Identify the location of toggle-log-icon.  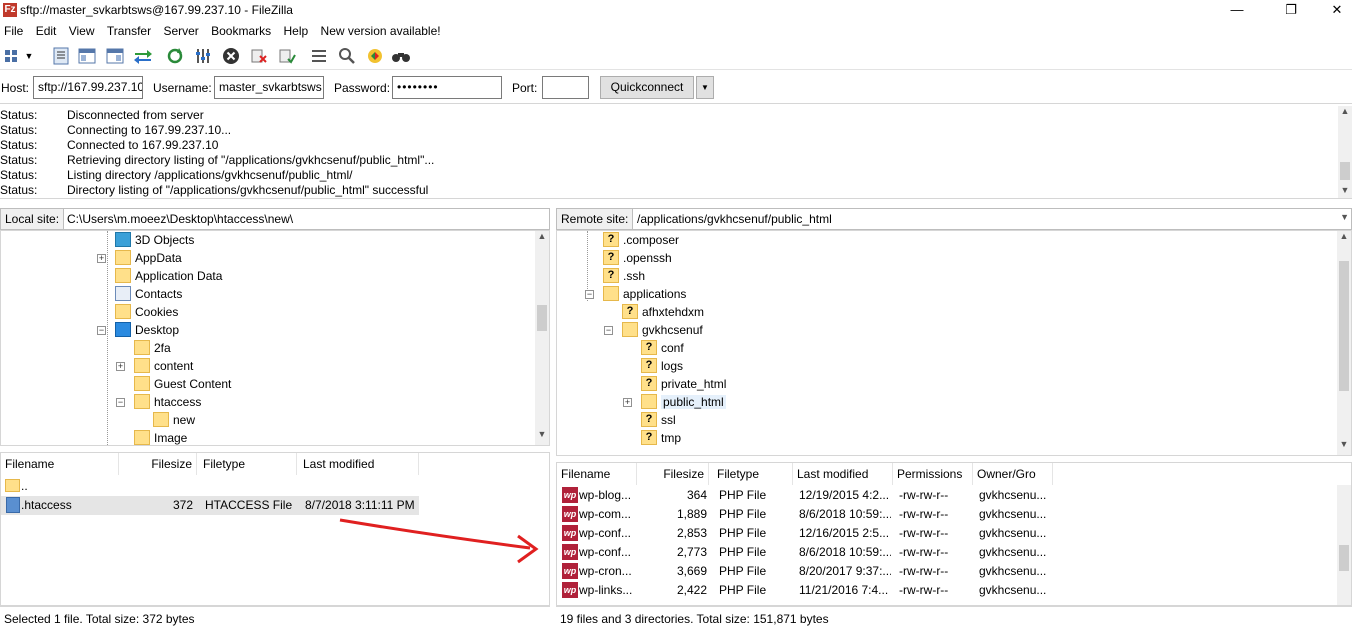
(61, 56).